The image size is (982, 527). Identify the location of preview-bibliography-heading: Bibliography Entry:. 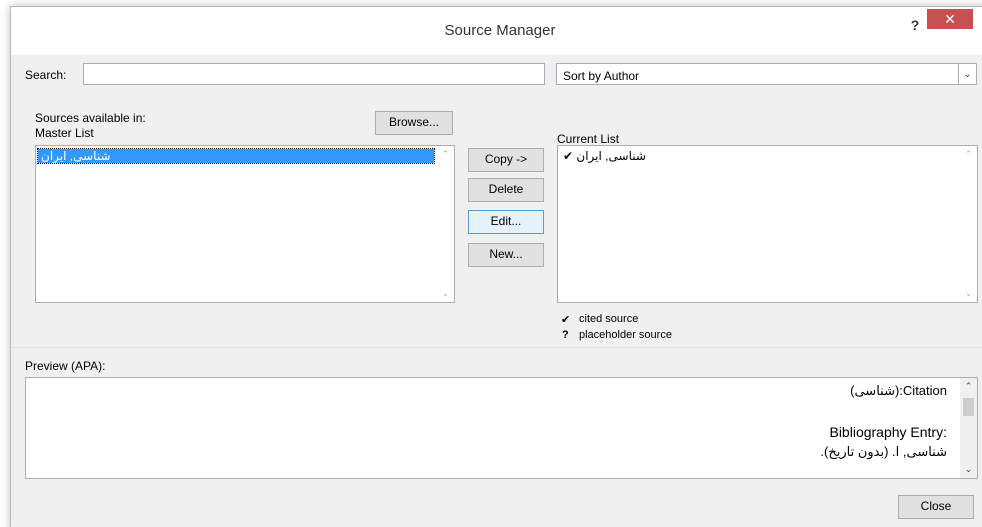
(888, 432).